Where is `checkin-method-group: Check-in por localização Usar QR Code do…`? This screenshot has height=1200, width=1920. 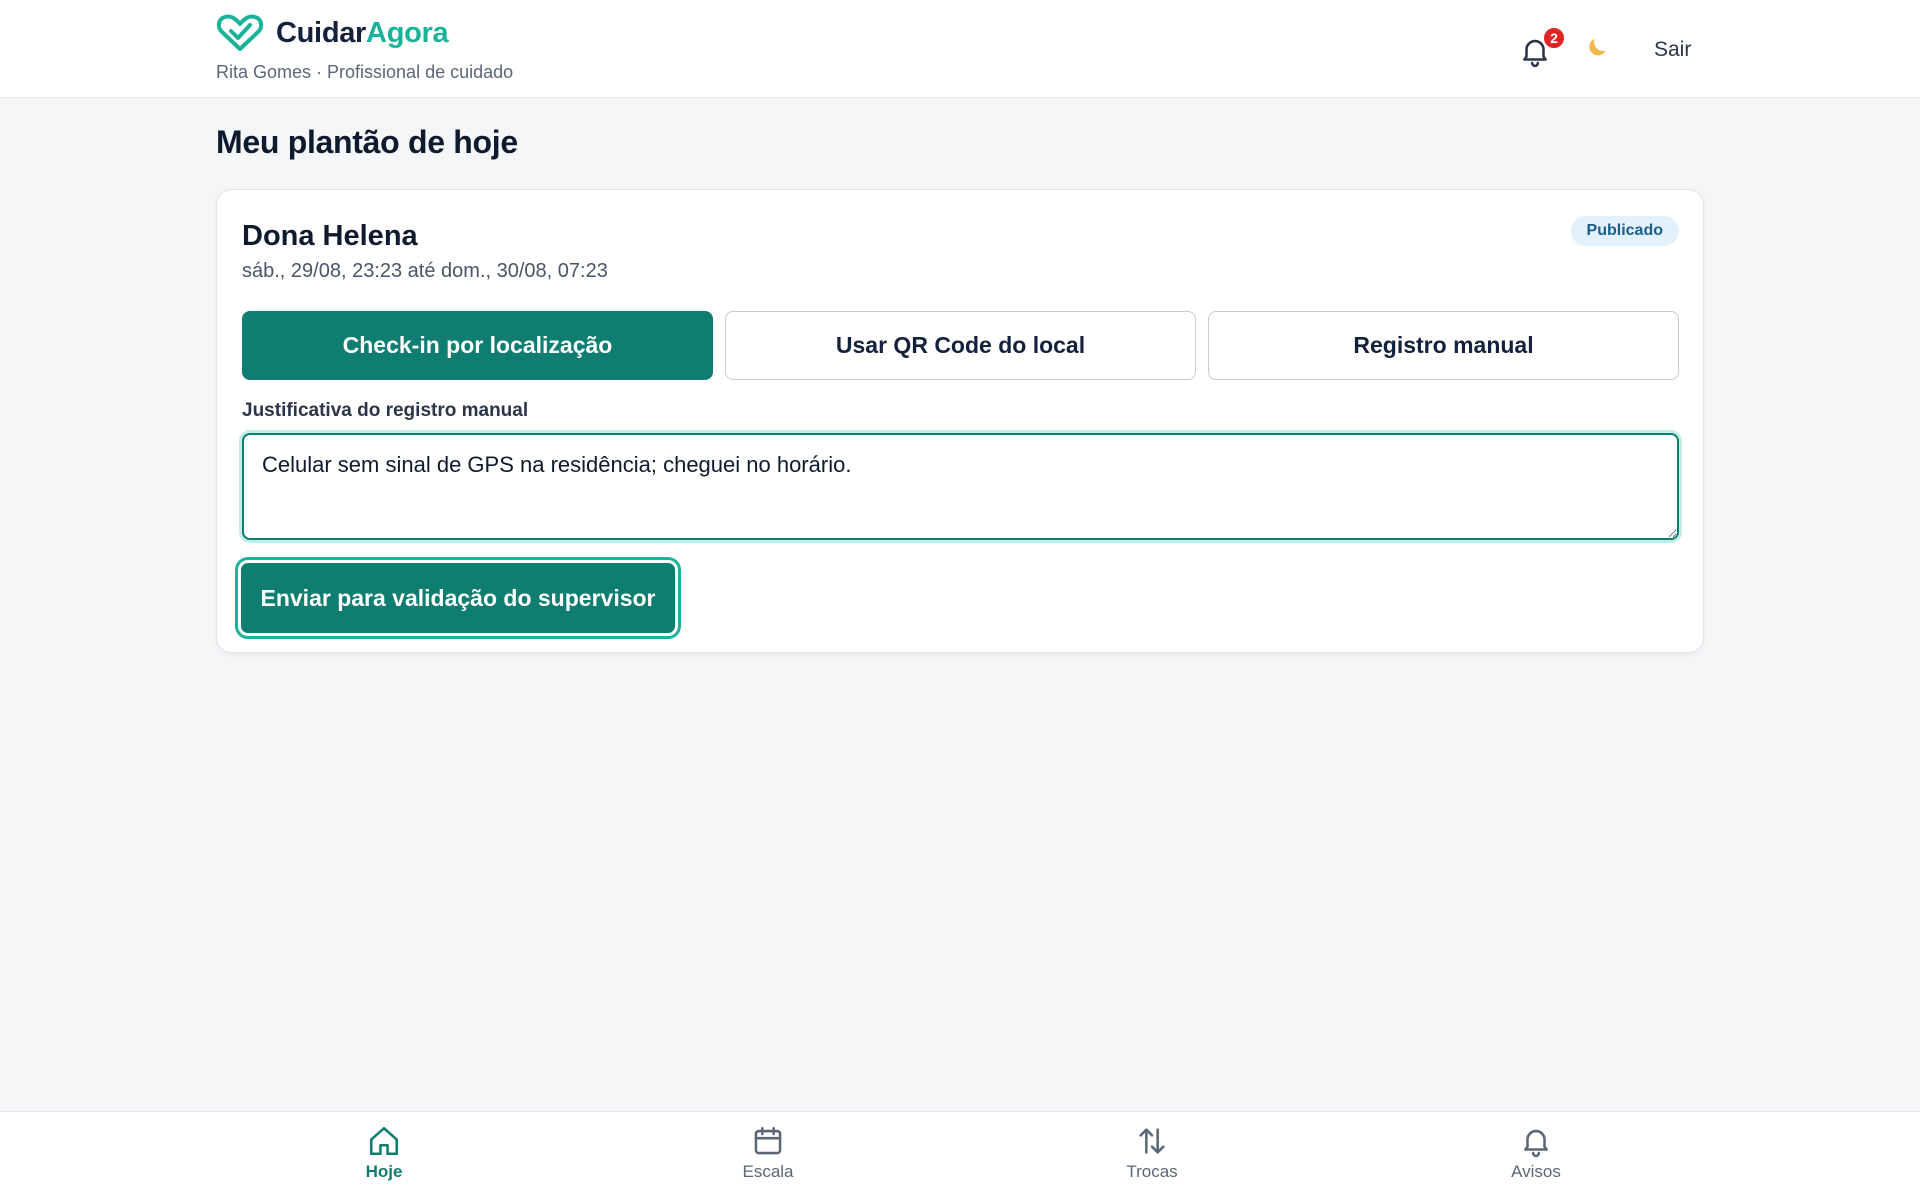 checkin-method-group: Check-in por localização Usar QR Code do… is located at coordinates (960, 345).